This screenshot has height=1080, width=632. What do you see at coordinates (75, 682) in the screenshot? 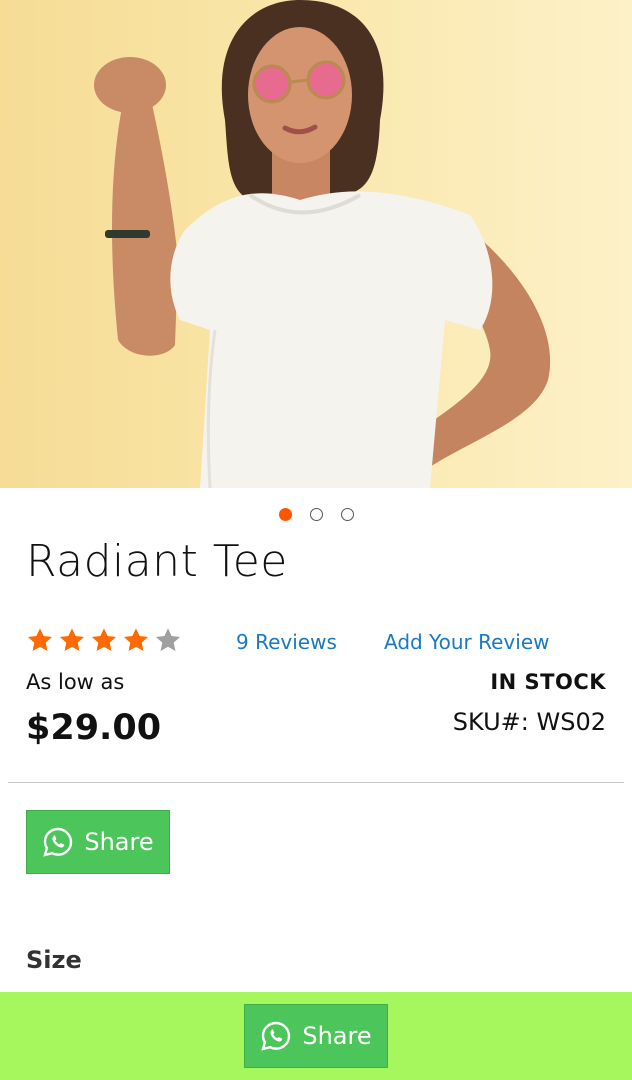
I see `price-prefix: As low as` at bounding box center [75, 682].